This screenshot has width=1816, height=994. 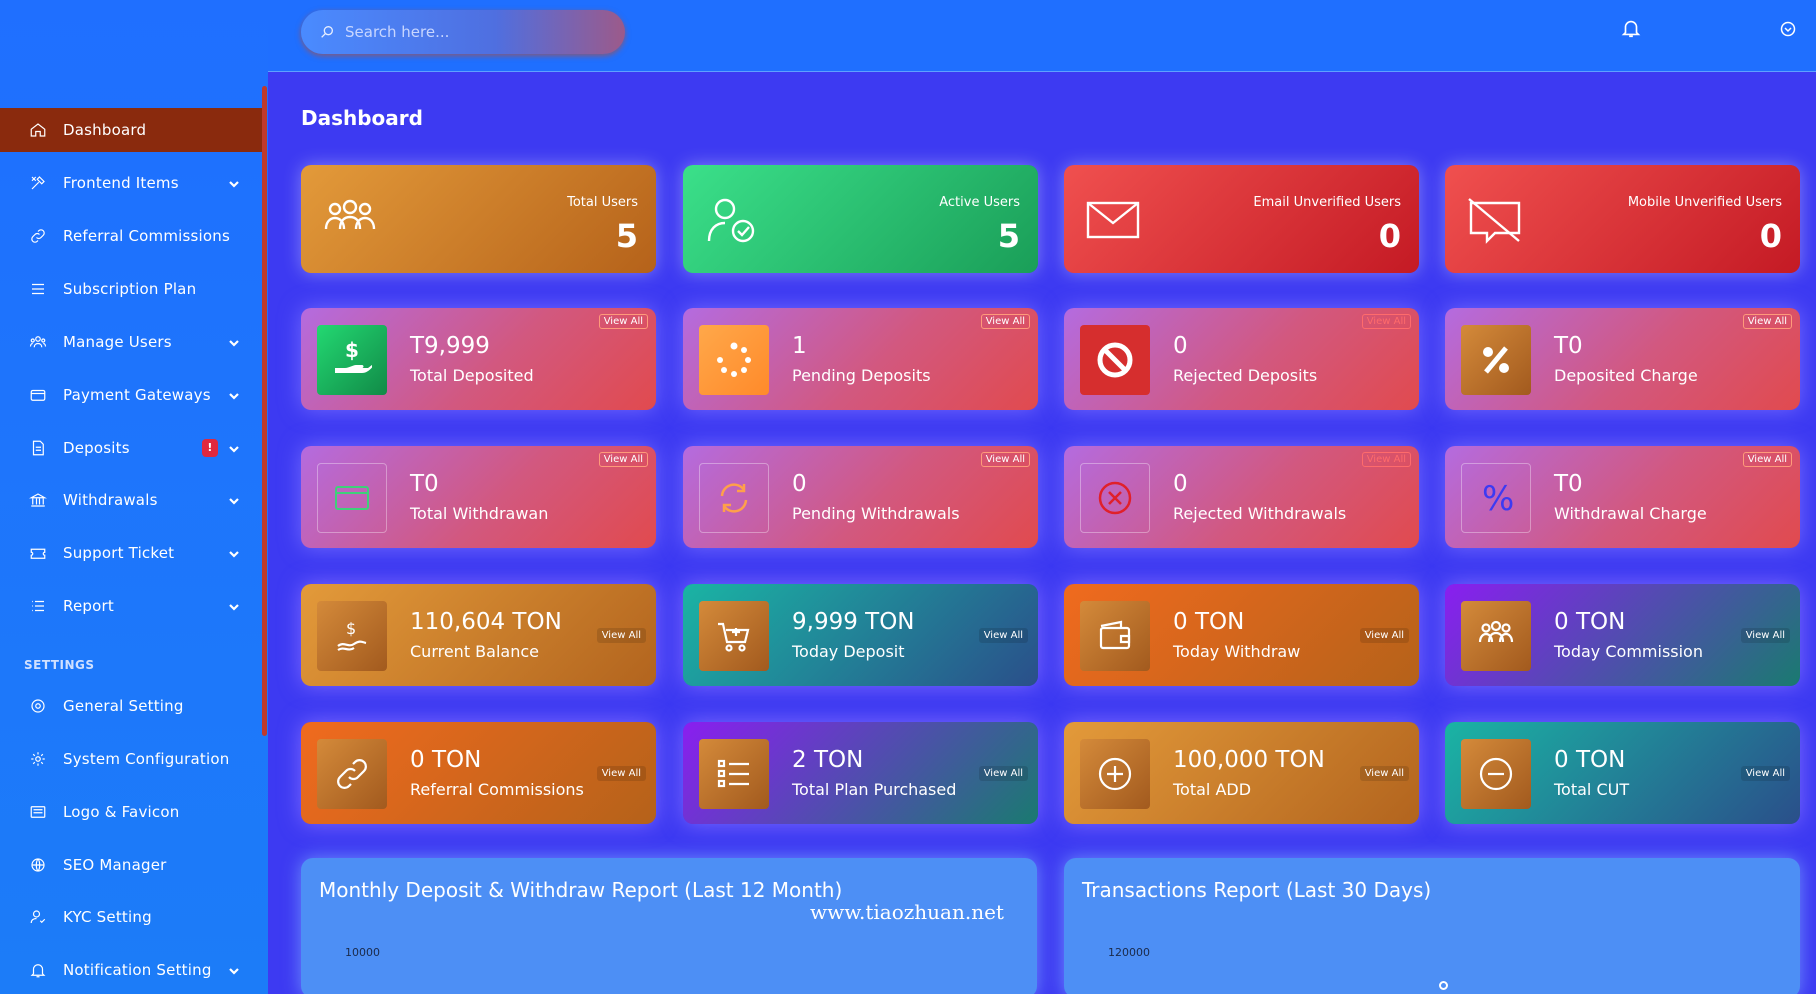 I want to click on search-input, so click(x=480, y=32).